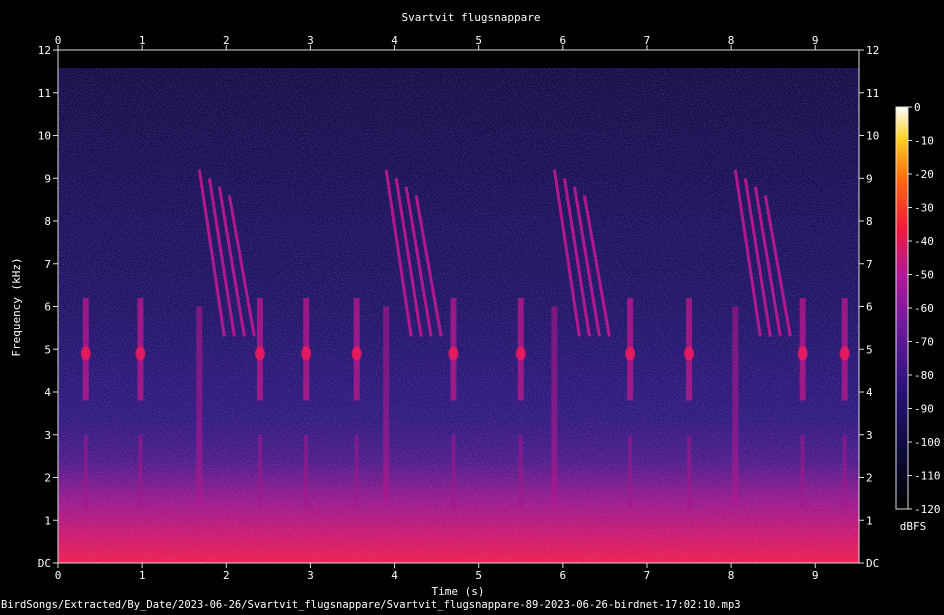 This screenshot has width=944, height=615. Describe the element at coordinates (142, 40) in the screenshot. I see `x-tick-label-top: 1` at that location.